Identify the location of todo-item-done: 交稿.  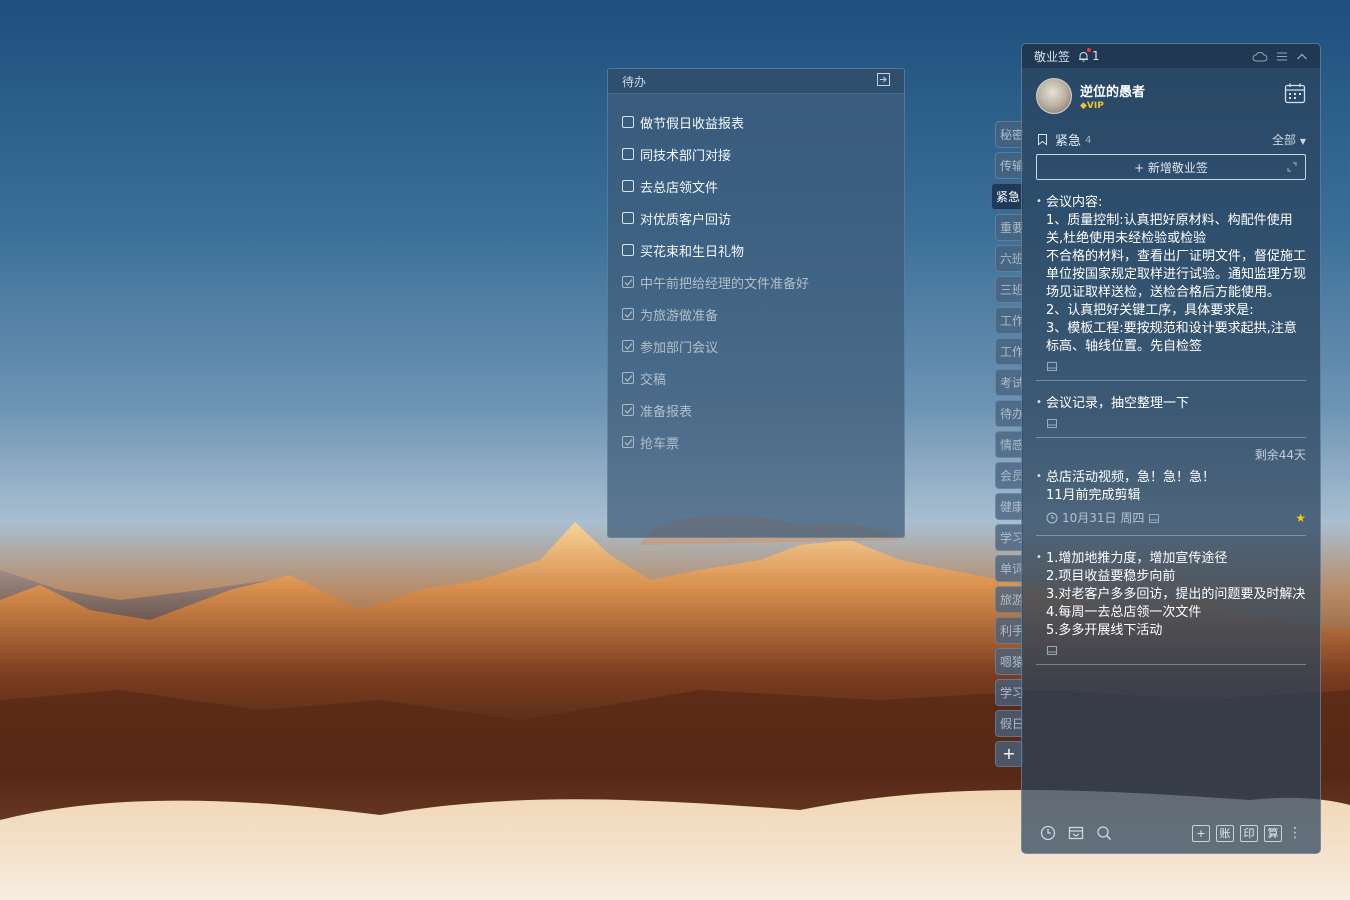
(756, 378).